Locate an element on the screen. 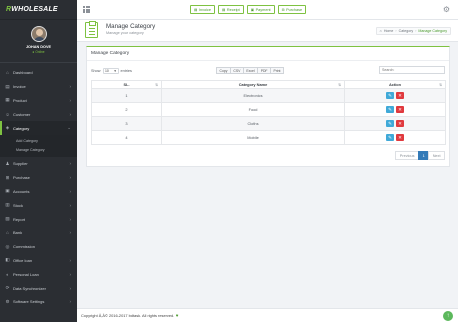  row-actions: ✎ ✕ is located at coordinates (395, 109).